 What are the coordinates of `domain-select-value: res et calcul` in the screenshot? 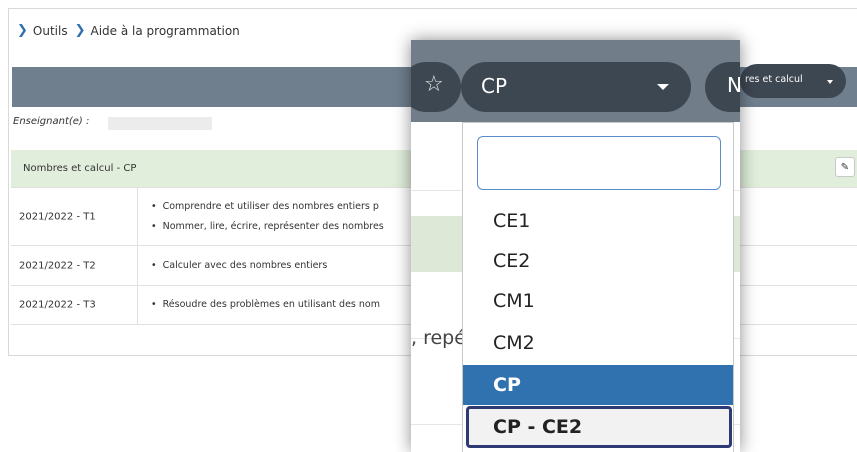 It's located at (774, 79).